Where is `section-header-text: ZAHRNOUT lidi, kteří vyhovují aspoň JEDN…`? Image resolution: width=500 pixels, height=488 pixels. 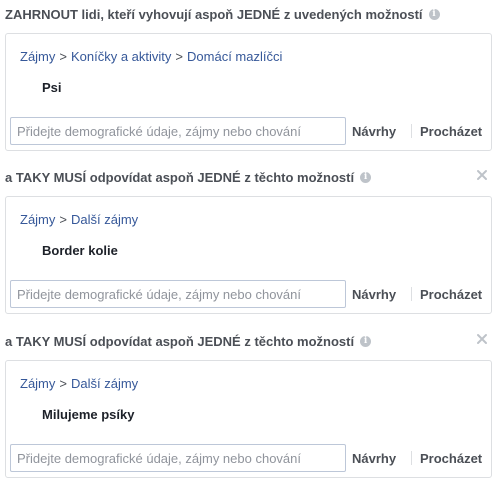
section-header-text: ZAHRNOUT lidi, kteří vyhovují aspoň JEDN… is located at coordinates (214, 14).